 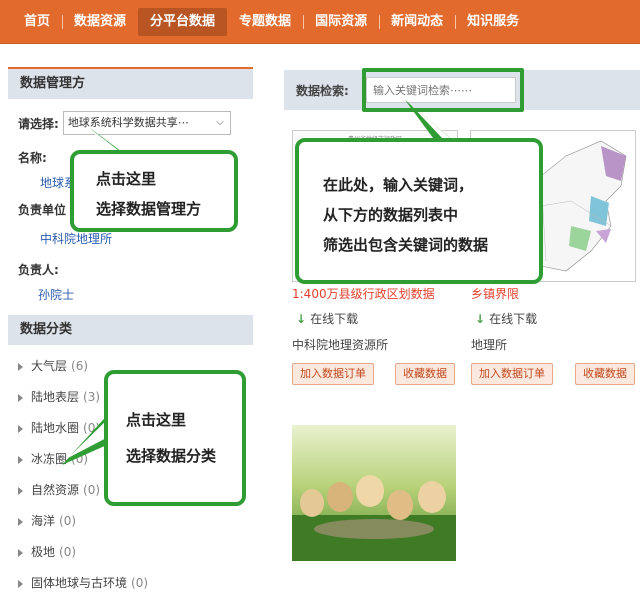 I want to click on nav-data-resources: 数据资源, so click(x=100, y=22).